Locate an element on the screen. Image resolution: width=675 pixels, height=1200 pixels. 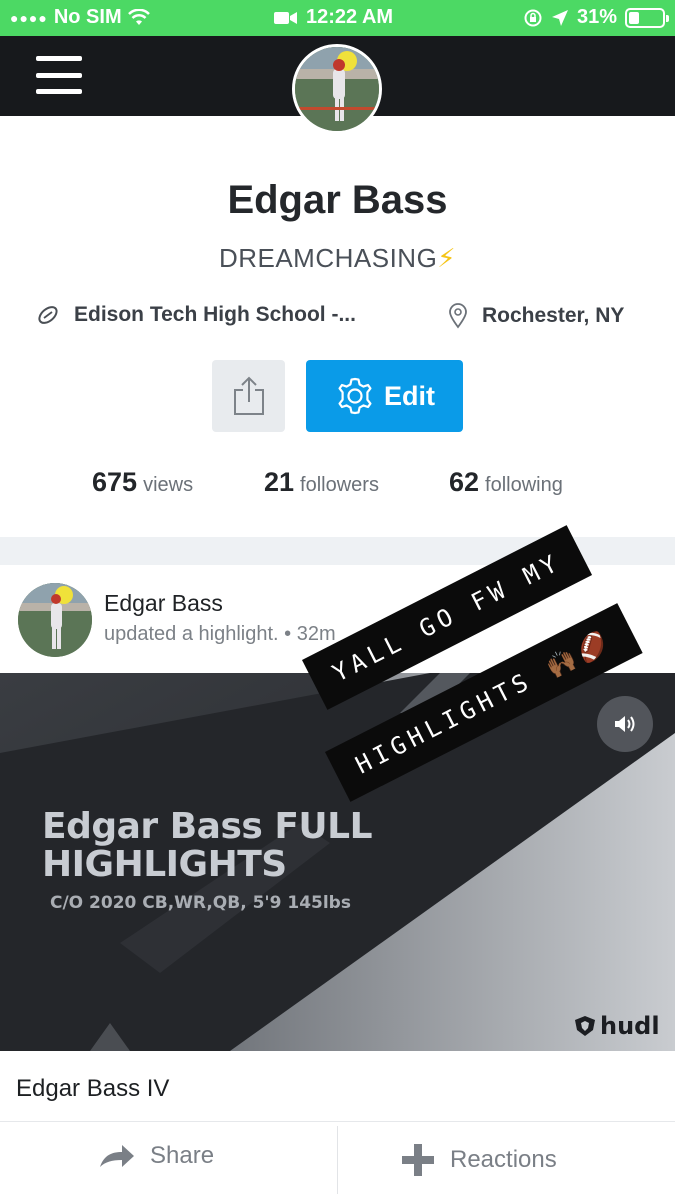
edit-label: Edit is located at coordinates (409, 395).